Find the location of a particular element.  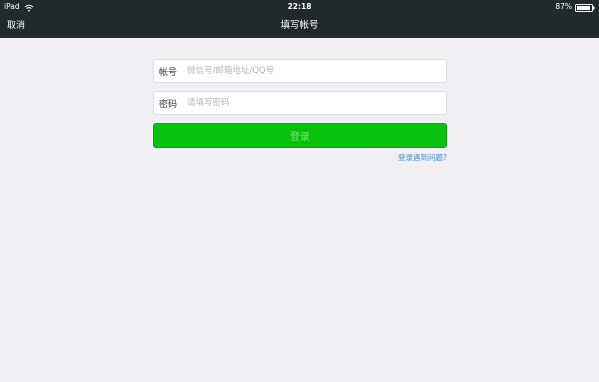

account-field: 帐号 is located at coordinates (300, 71).